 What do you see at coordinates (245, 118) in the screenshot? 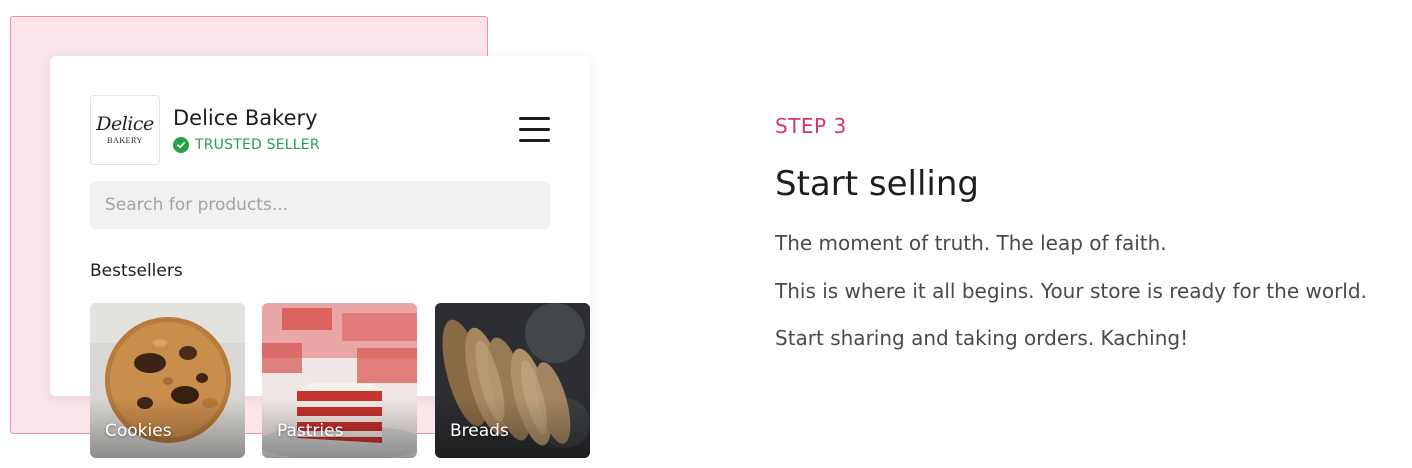
I see `store-name: Delice Bakery` at bounding box center [245, 118].